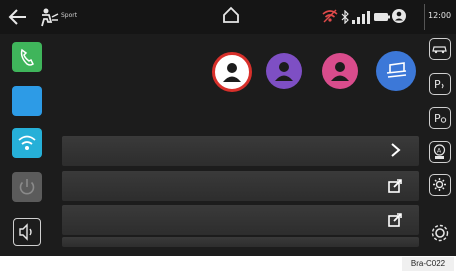 This screenshot has height=272, width=456. Describe the element at coordinates (345, 17) in the screenshot. I see `bluetooth-icon` at that location.